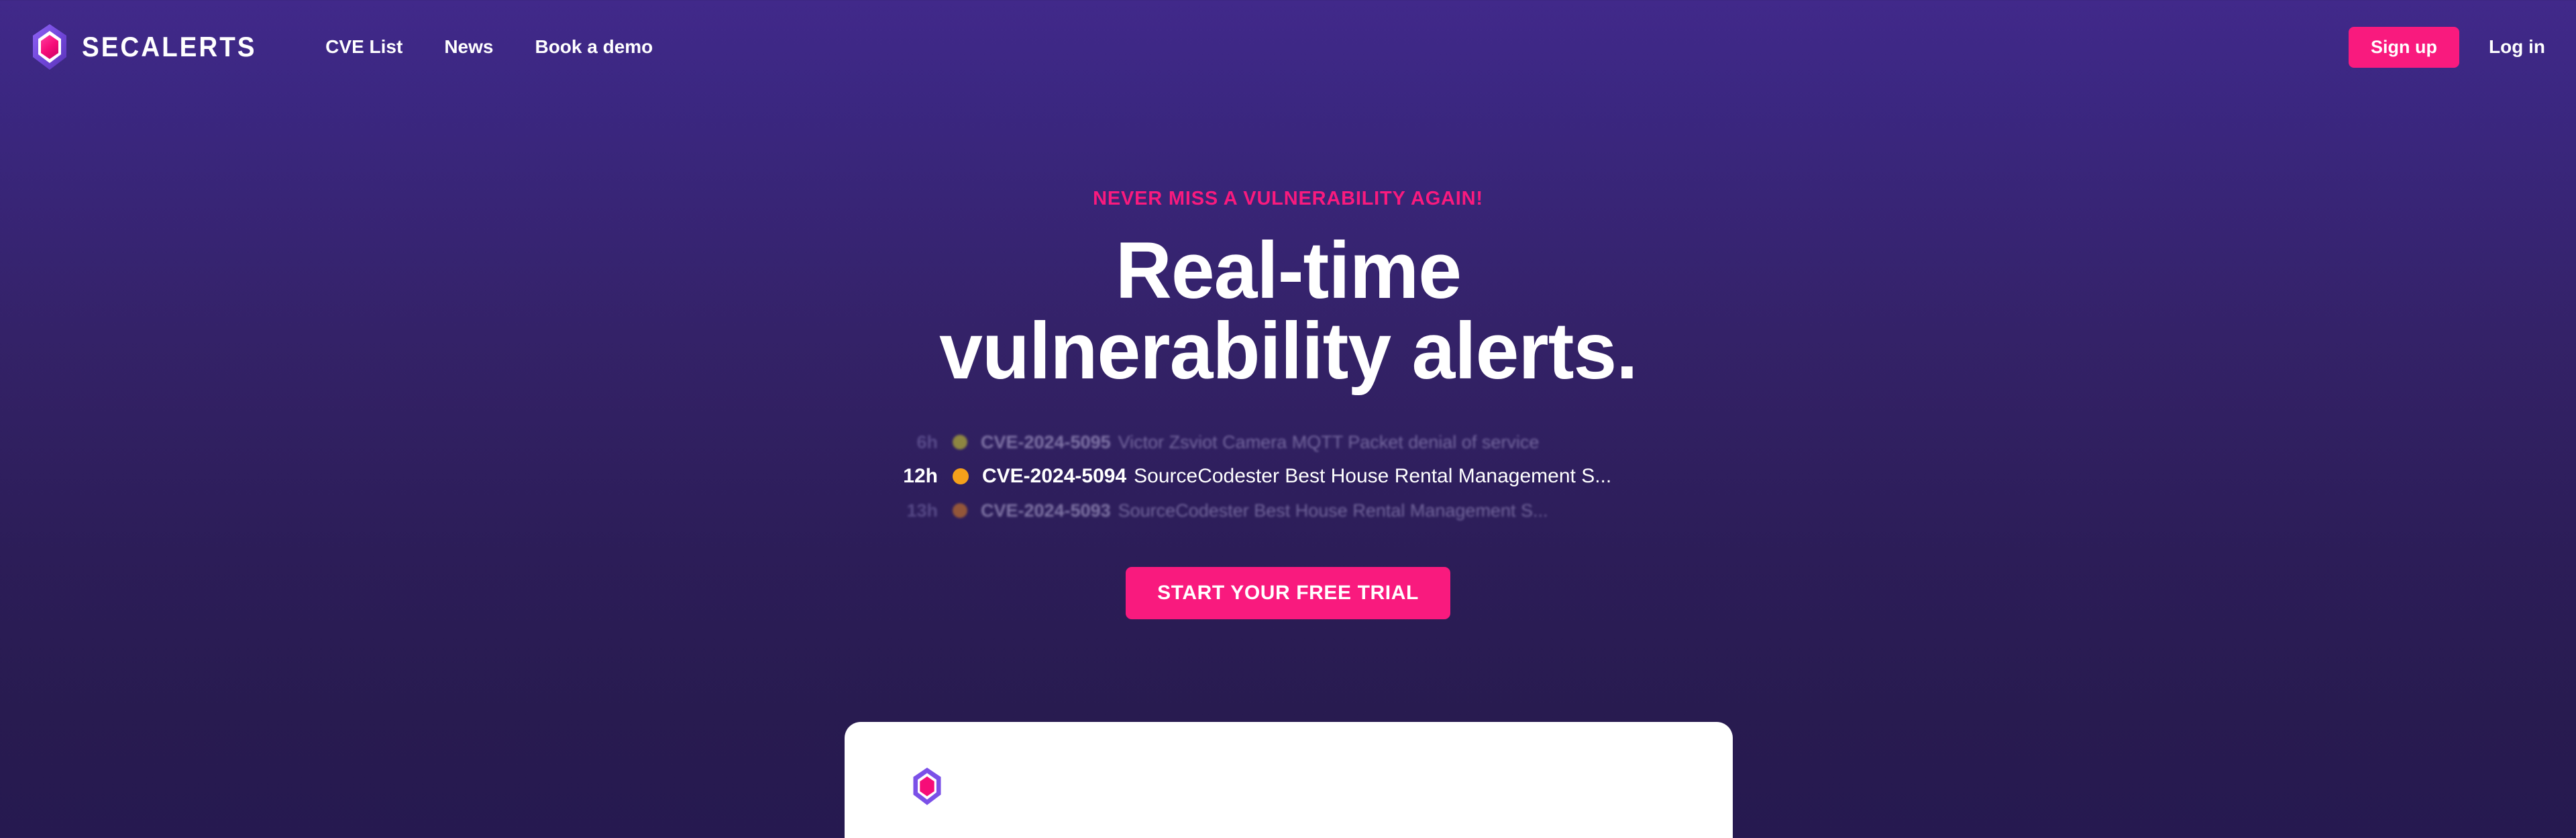 This screenshot has height=838, width=2576. What do you see at coordinates (1054, 476) in the screenshot?
I see `cve-id: CVE-2024-5094` at bounding box center [1054, 476].